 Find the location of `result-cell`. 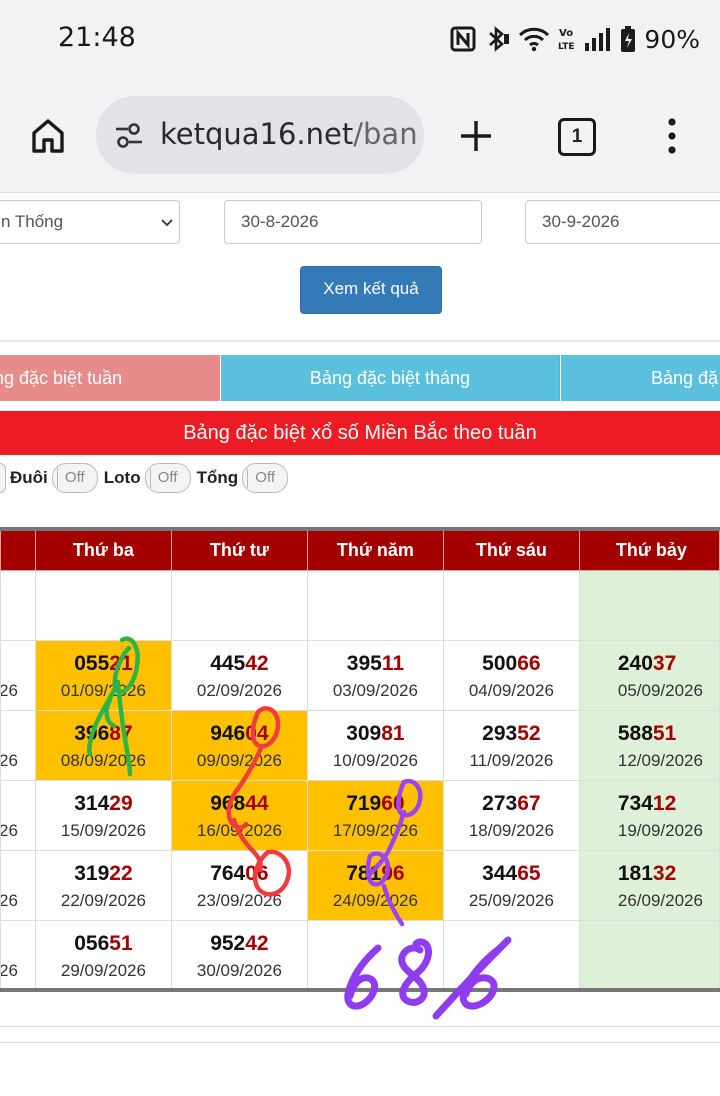

result-cell is located at coordinates (649, 955).